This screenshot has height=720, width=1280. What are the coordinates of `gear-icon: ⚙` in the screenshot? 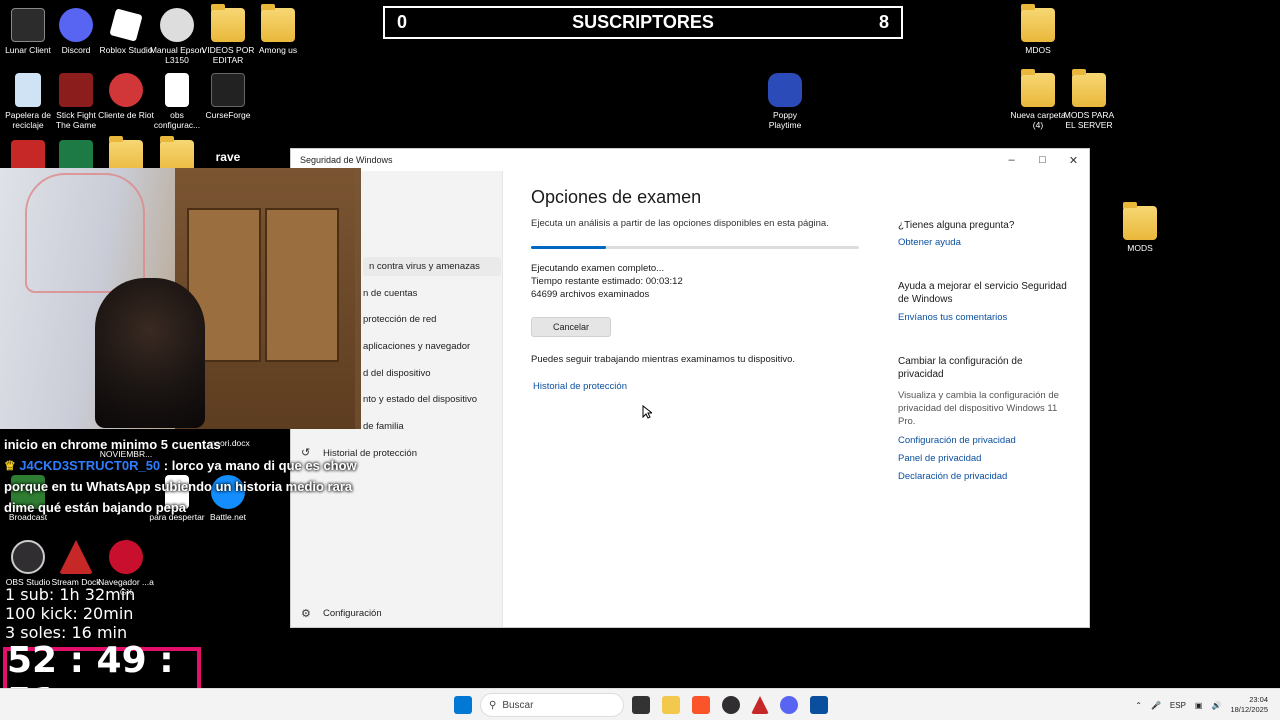 It's located at (306, 614).